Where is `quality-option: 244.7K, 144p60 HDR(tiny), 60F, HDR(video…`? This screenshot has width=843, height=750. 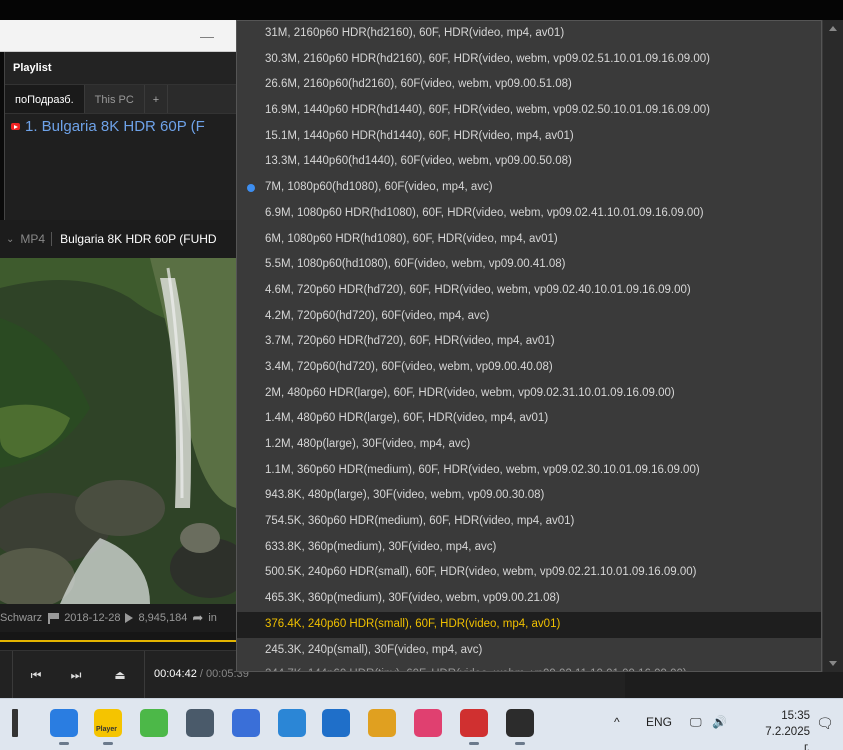
quality-option: 244.7K, 144p60 HDR(tiny), 60F, HDR(video… is located at coordinates (529, 667).